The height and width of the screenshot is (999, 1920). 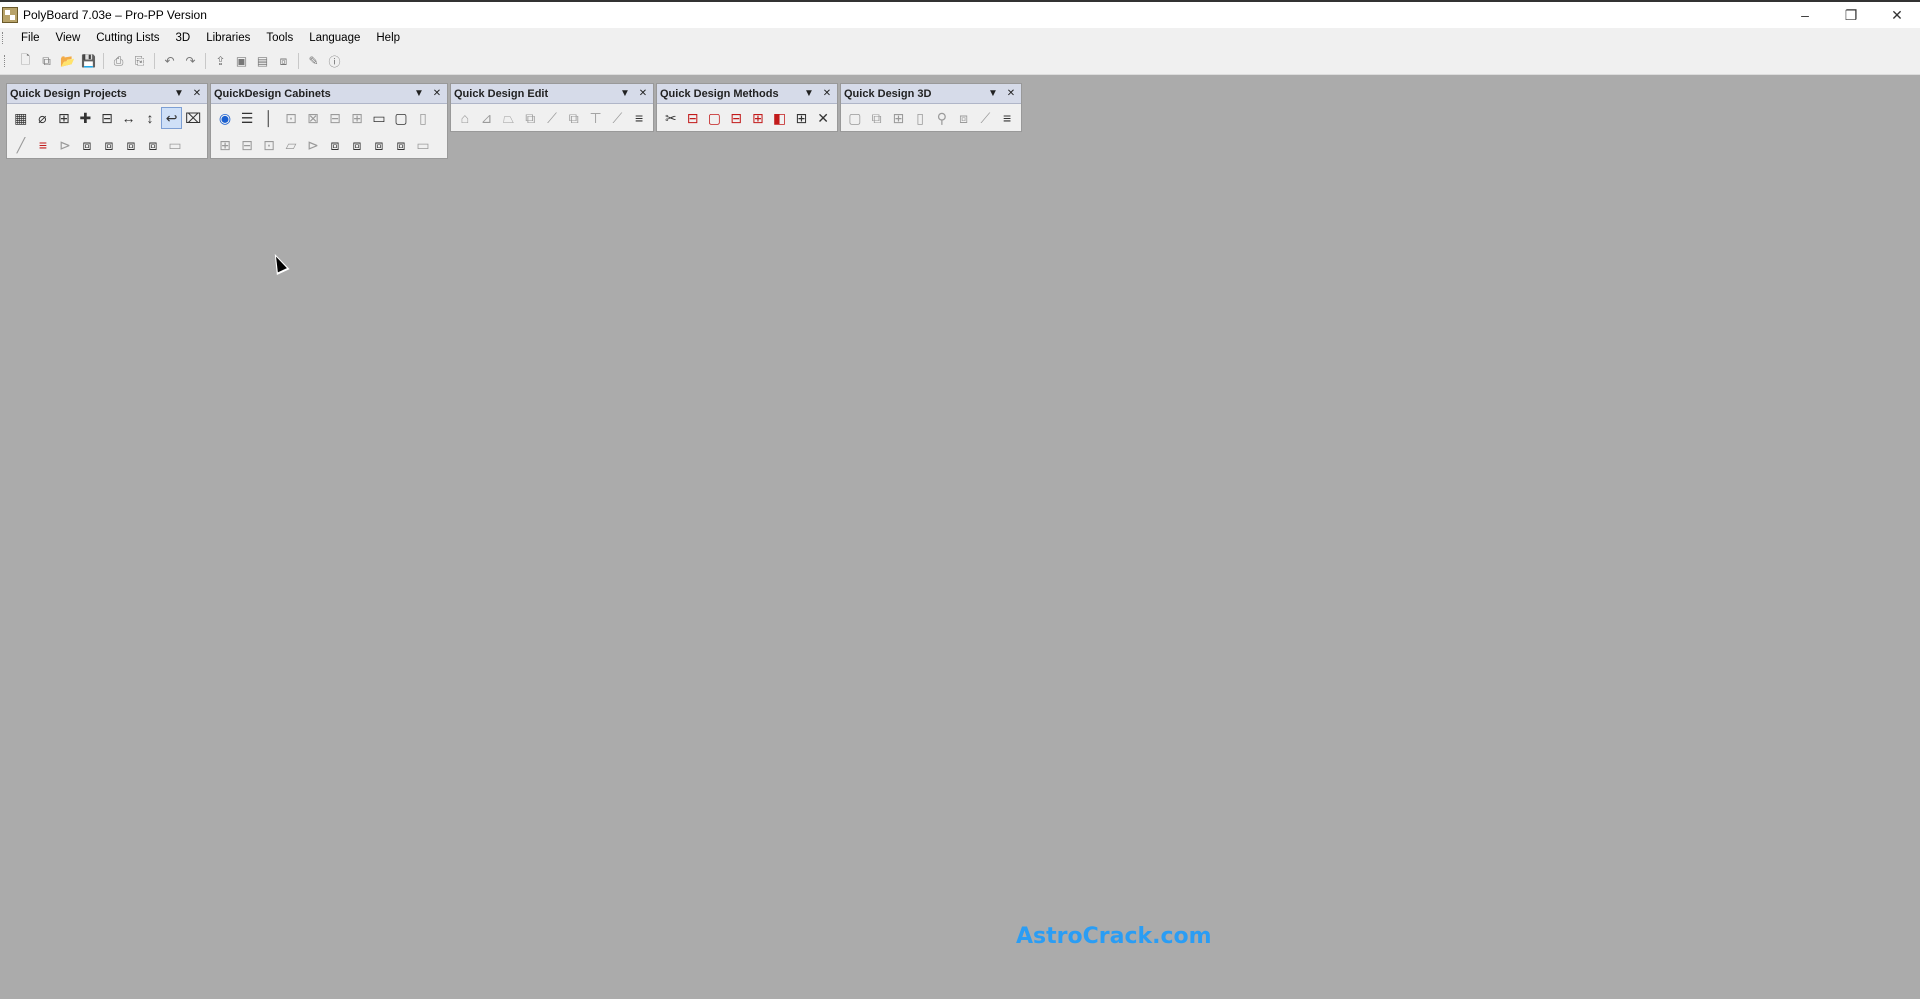 What do you see at coordinates (43, 118) in the screenshot?
I see `pen-icon: ⌀` at bounding box center [43, 118].